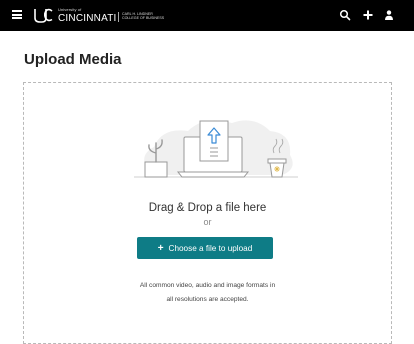 Image resolution: width=414 pixels, height=344 pixels. I want to click on search-icon, so click(345, 15).